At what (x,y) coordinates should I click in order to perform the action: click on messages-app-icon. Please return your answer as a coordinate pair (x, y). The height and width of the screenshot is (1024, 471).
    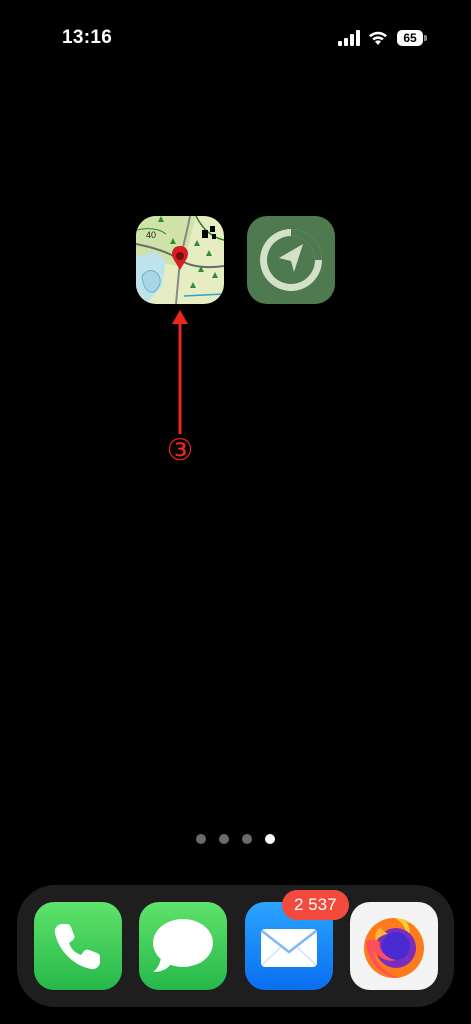
    Looking at the image, I should click on (183, 946).